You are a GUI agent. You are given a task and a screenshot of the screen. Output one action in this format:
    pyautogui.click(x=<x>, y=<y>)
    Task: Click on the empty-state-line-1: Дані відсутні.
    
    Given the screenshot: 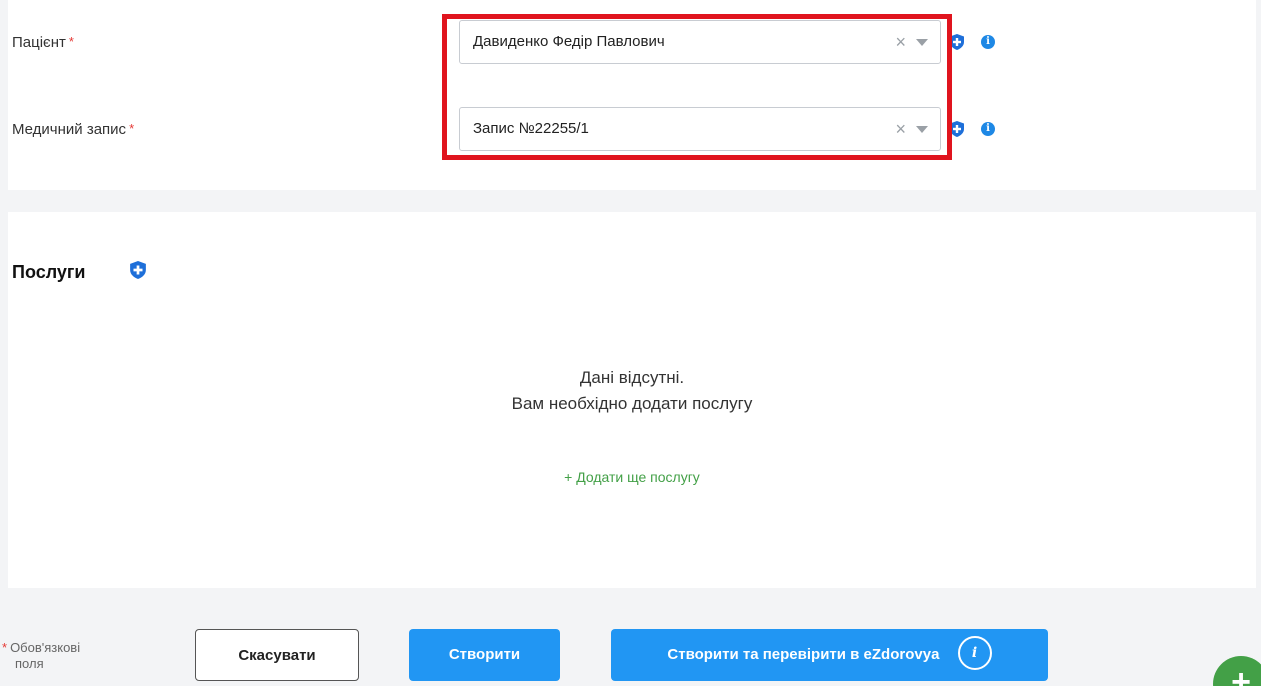 What is the action you would take?
    pyautogui.click(x=632, y=377)
    